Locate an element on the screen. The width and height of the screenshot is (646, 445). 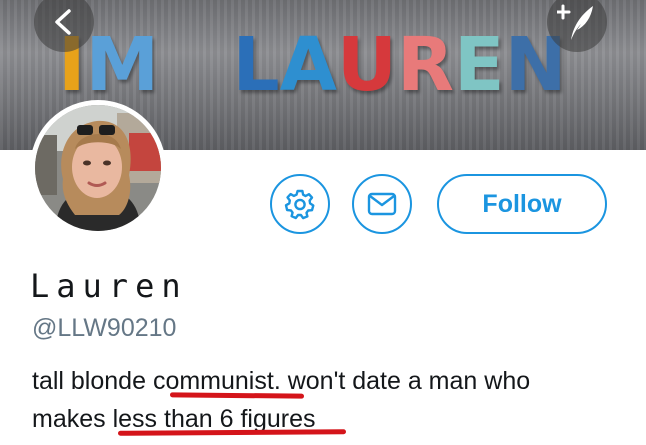
avatar-photo is located at coordinates (98, 168).